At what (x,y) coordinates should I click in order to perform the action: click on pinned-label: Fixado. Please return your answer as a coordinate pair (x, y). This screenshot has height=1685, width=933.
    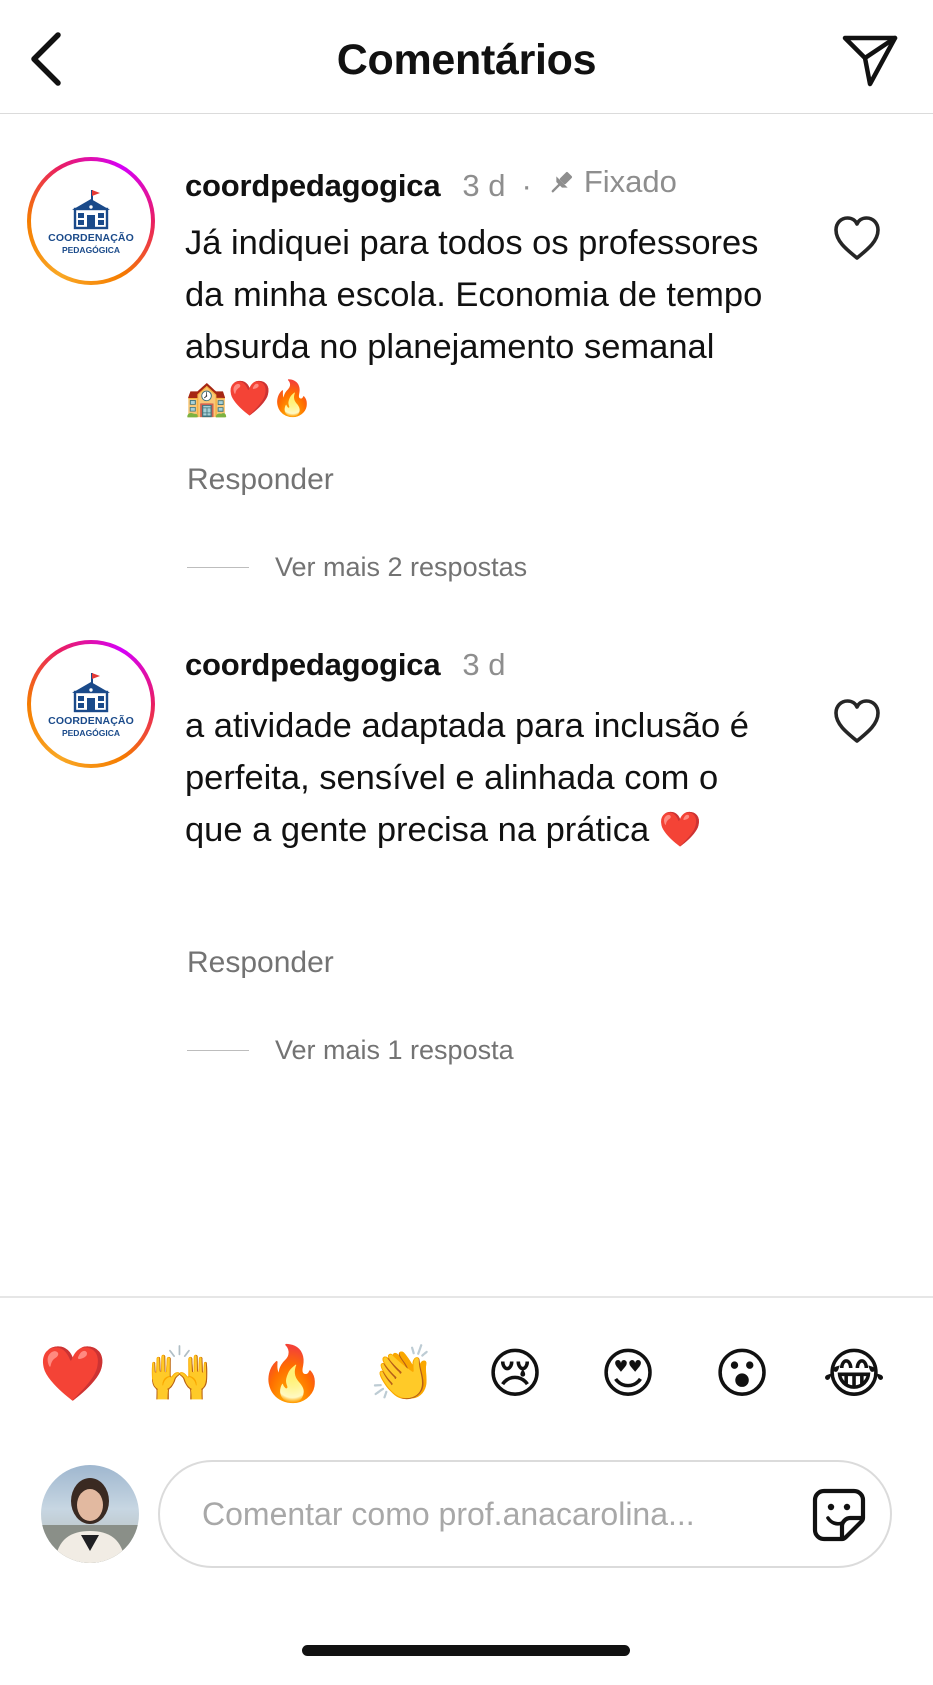
    Looking at the image, I should click on (630, 181).